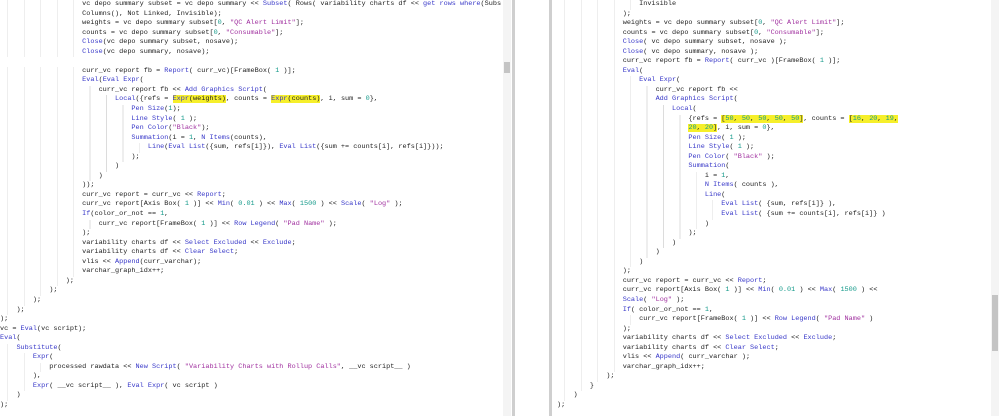 Image resolution: width=999 pixels, height=416 pixels. What do you see at coordinates (773, 90) in the screenshot?
I see `code-line: curr_vc report fb <<` at bounding box center [773, 90].